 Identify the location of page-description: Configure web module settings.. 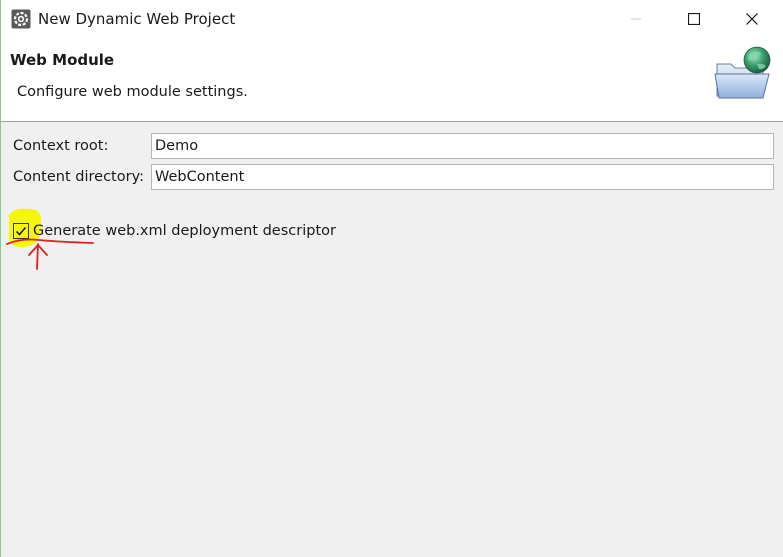
(132, 92).